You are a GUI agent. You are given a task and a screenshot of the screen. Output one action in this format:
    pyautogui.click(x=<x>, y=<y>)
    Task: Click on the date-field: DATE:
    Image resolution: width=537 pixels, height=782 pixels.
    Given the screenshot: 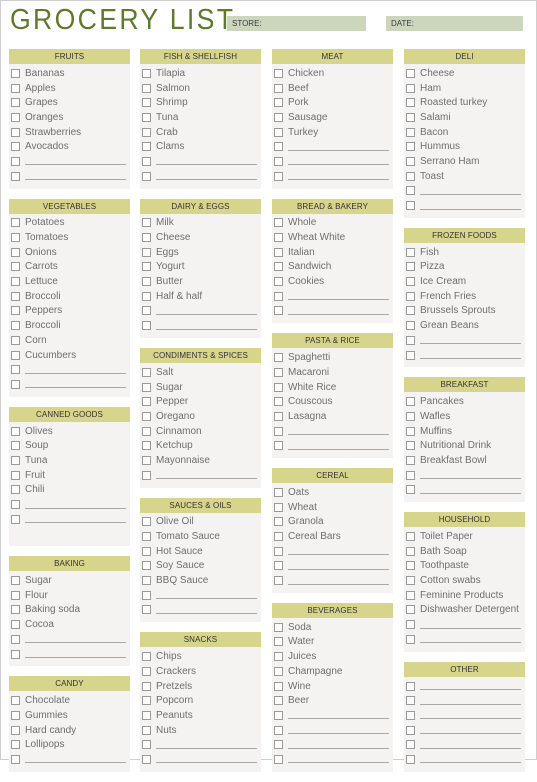 What is the action you would take?
    pyautogui.click(x=454, y=23)
    